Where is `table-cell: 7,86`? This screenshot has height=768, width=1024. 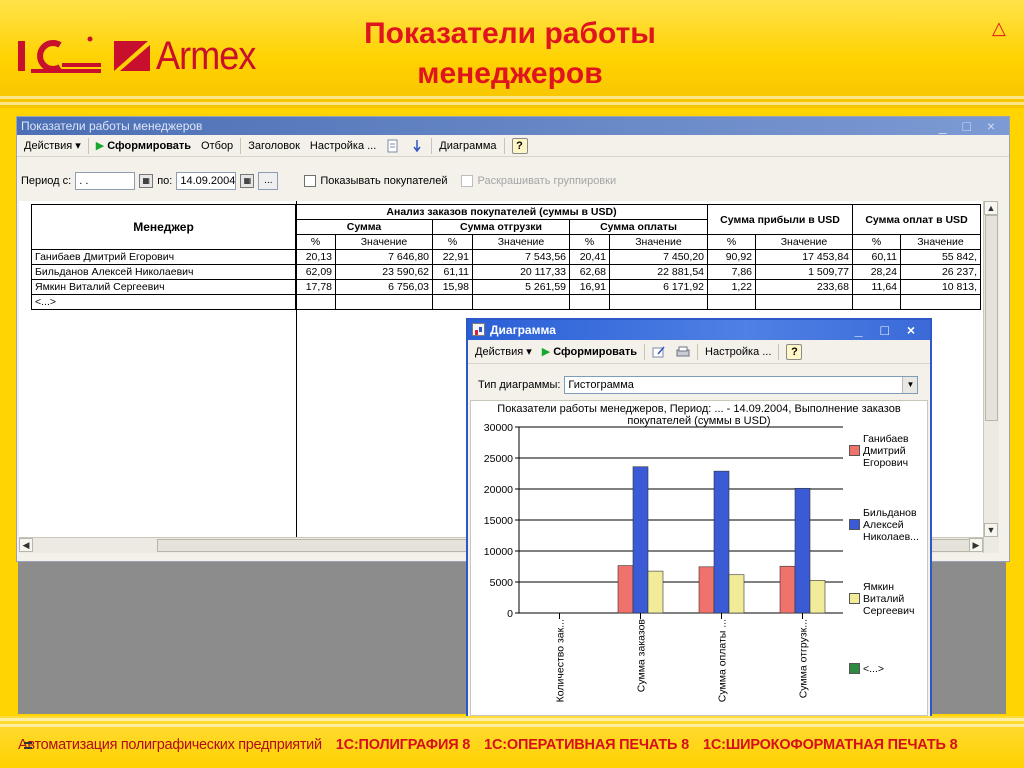 table-cell: 7,86 is located at coordinates (731, 272).